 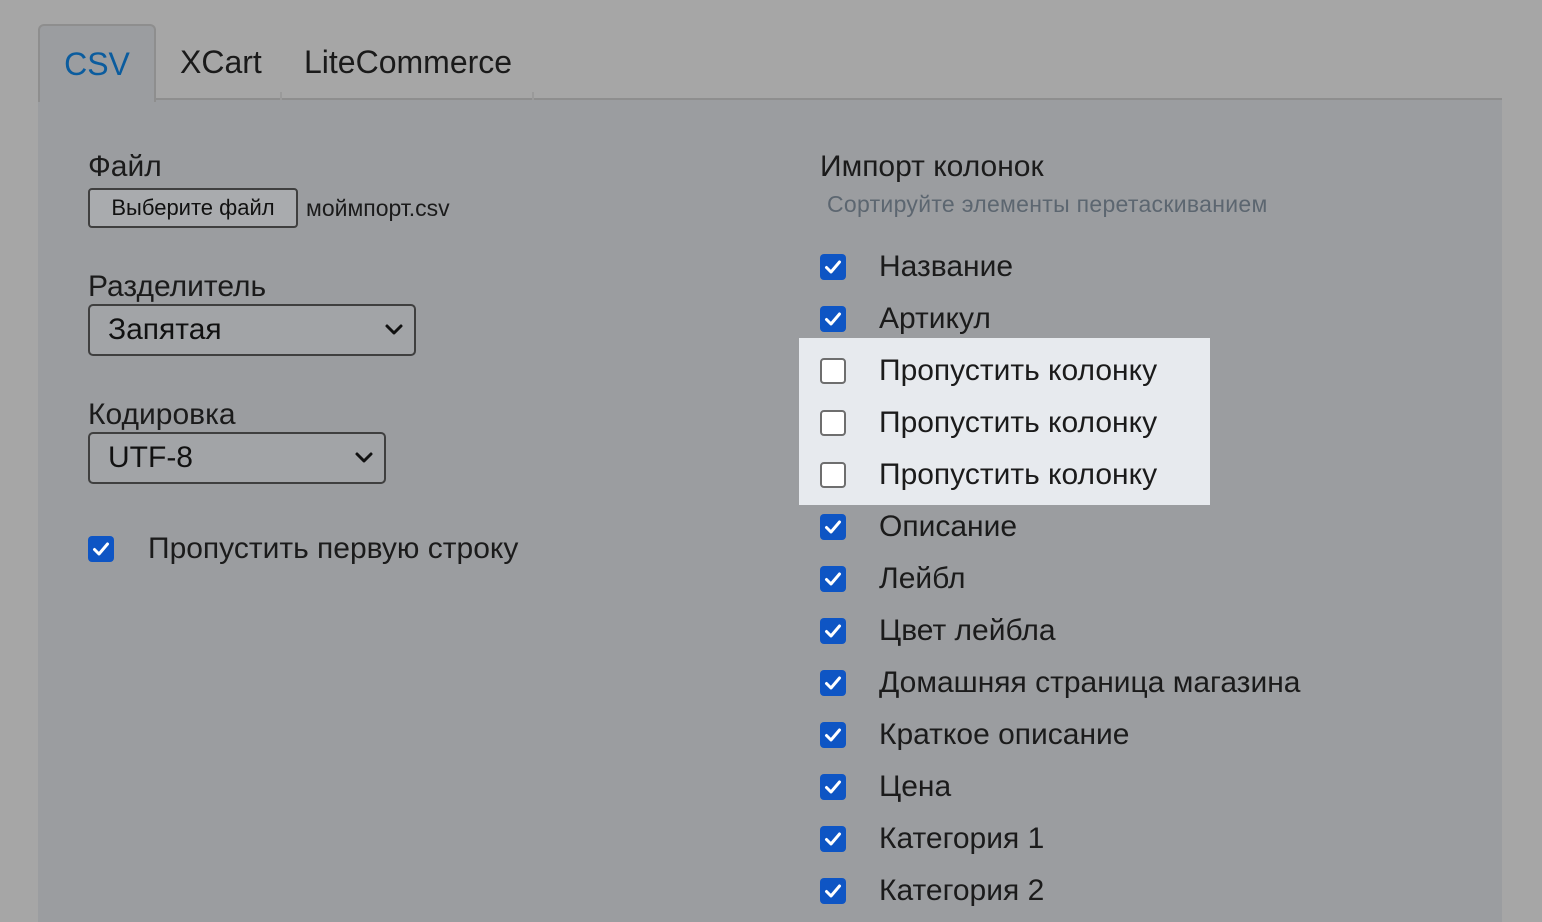 What do you see at coordinates (408, 62) in the screenshot?
I see `tab-litecommerce: LiteCommerce` at bounding box center [408, 62].